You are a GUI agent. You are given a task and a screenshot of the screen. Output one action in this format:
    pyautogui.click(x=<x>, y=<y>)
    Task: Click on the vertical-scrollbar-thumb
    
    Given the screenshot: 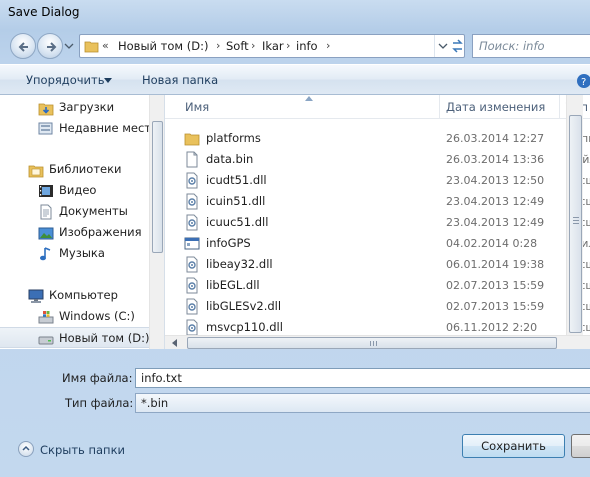 What is the action you would take?
    pyautogui.click(x=575, y=224)
    